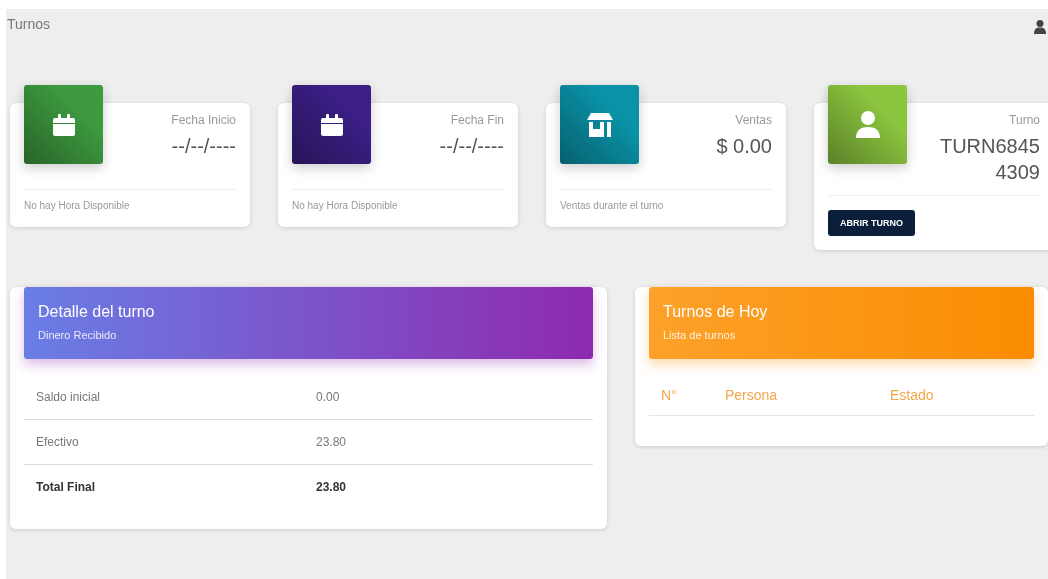 The height and width of the screenshot is (579, 1048). I want to click on panel-subtitle: Dinero Recibido, so click(78, 335).